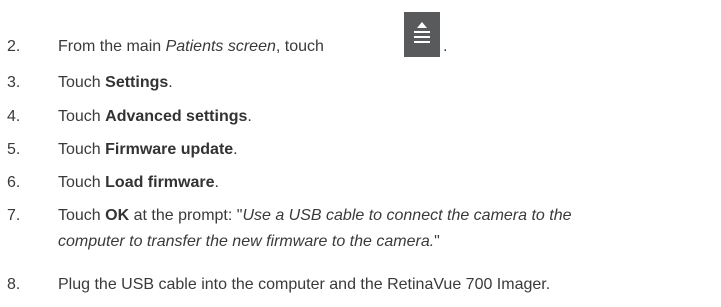 The image size is (721, 307). Describe the element at coordinates (137, 82) in the screenshot. I see `settings-label: Settings` at that location.